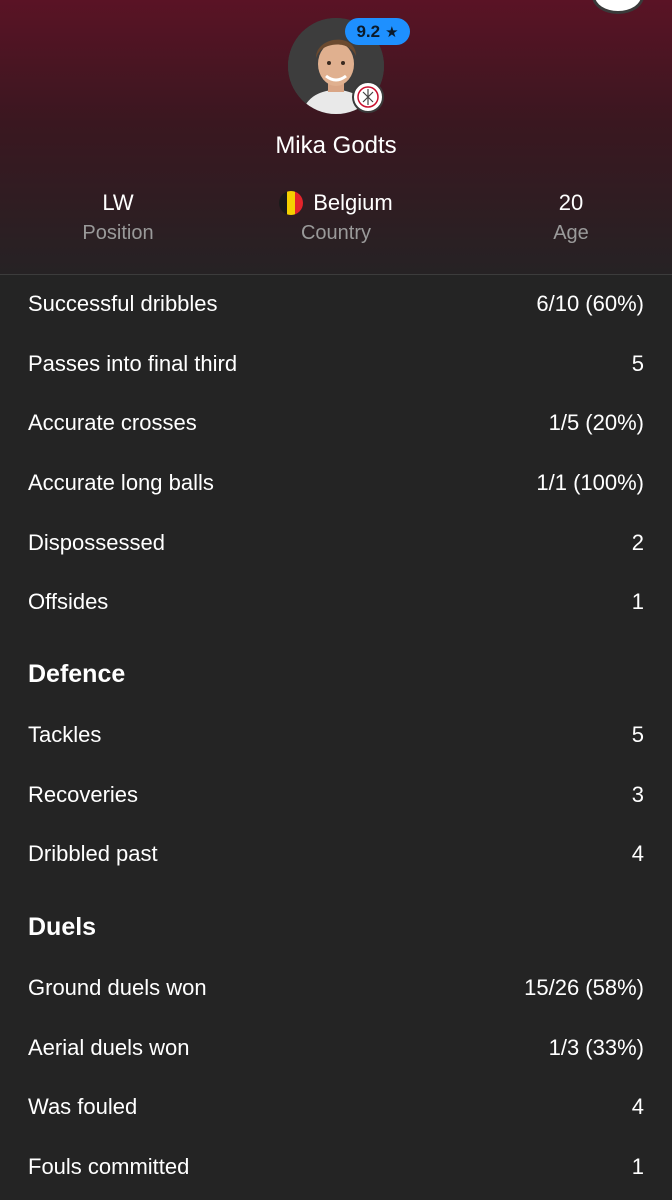 The image size is (672, 1200). What do you see at coordinates (109, 1047) in the screenshot?
I see `stat-label: Aerial duels won` at bounding box center [109, 1047].